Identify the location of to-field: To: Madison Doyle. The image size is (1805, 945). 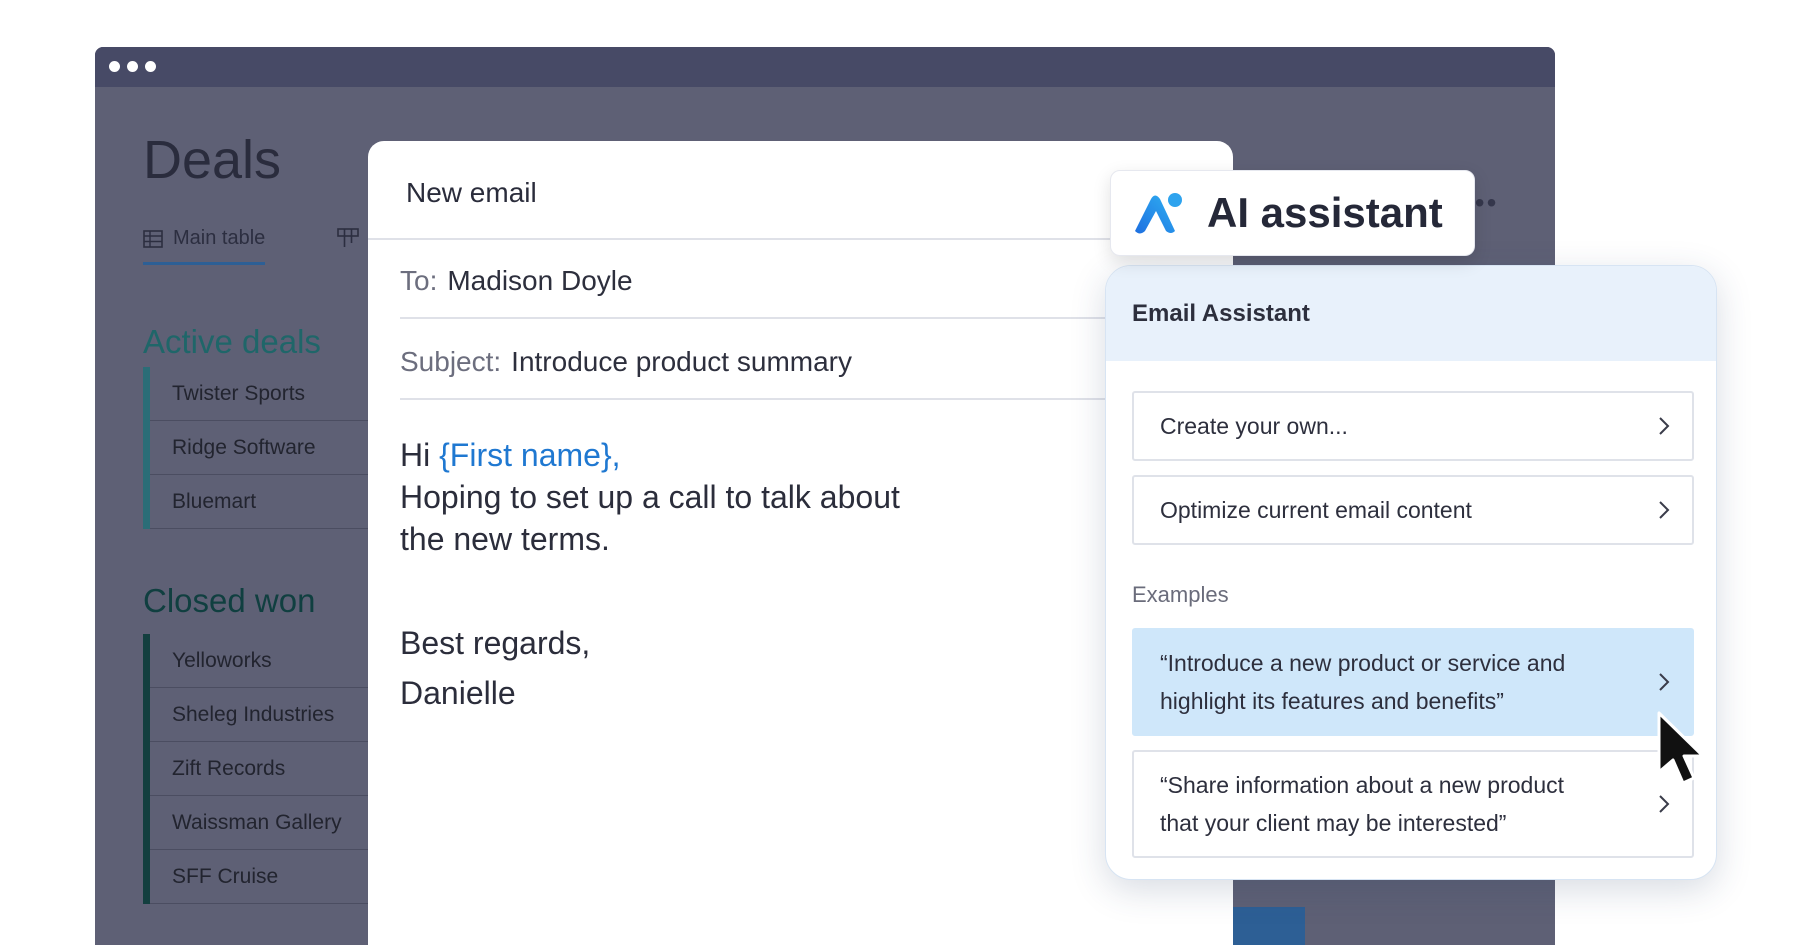
(800, 292).